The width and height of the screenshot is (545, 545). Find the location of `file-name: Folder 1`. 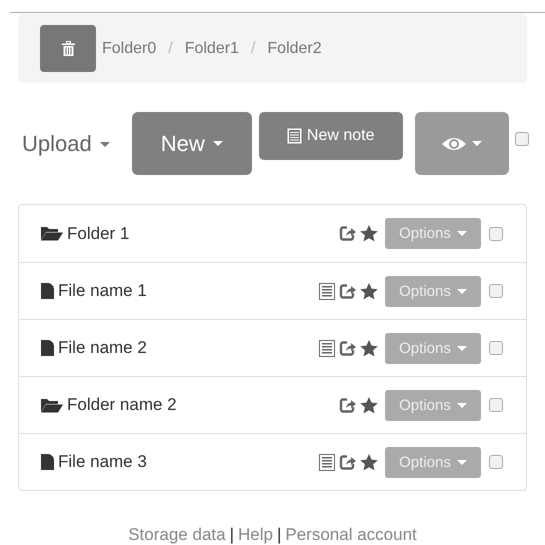

file-name: Folder 1 is located at coordinates (98, 234).